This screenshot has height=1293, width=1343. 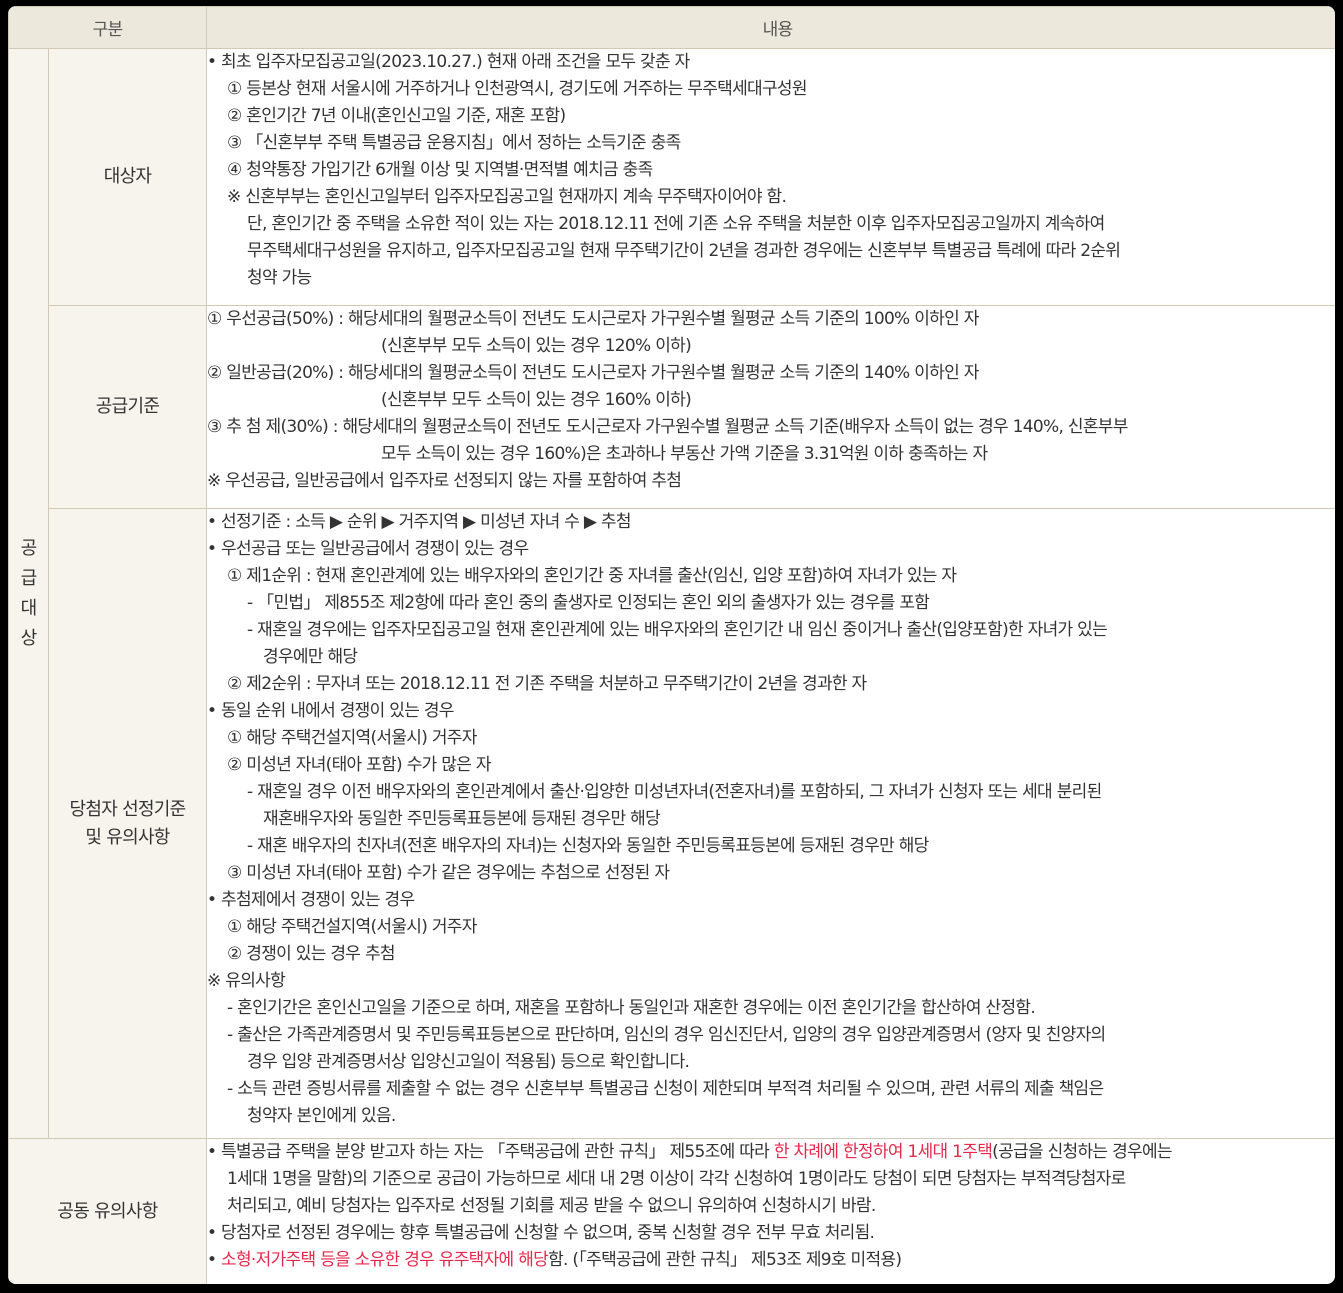 What do you see at coordinates (127, 407) in the screenshot?
I see `label-criteria: 공급기준` at bounding box center [127, 407].